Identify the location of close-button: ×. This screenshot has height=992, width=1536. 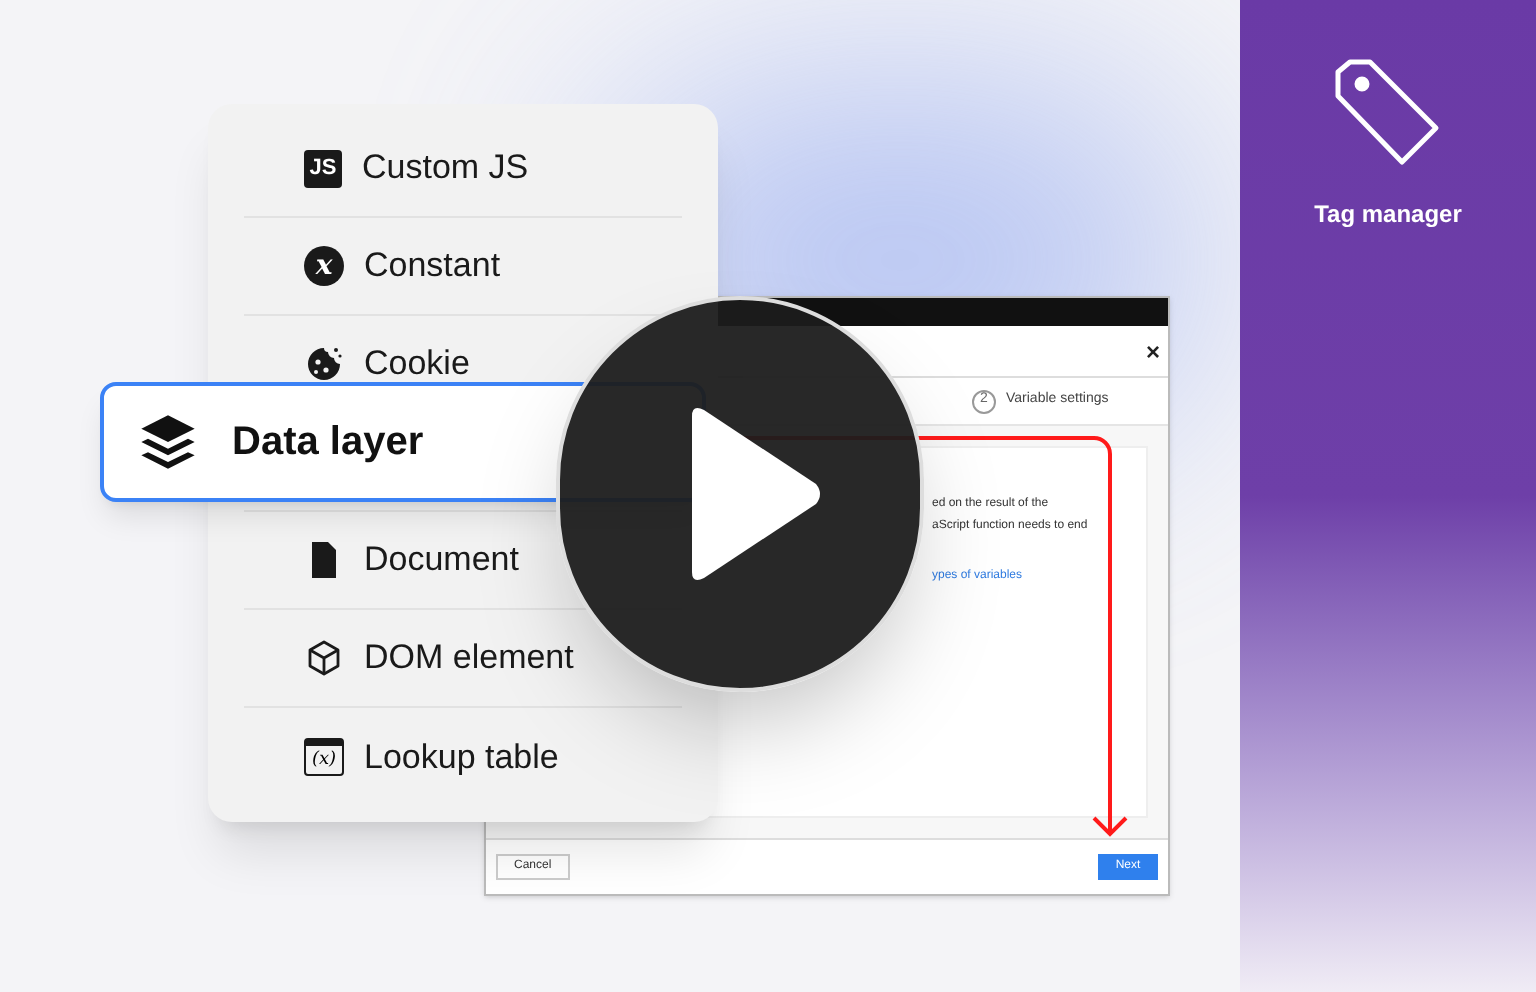
(1152, 351).